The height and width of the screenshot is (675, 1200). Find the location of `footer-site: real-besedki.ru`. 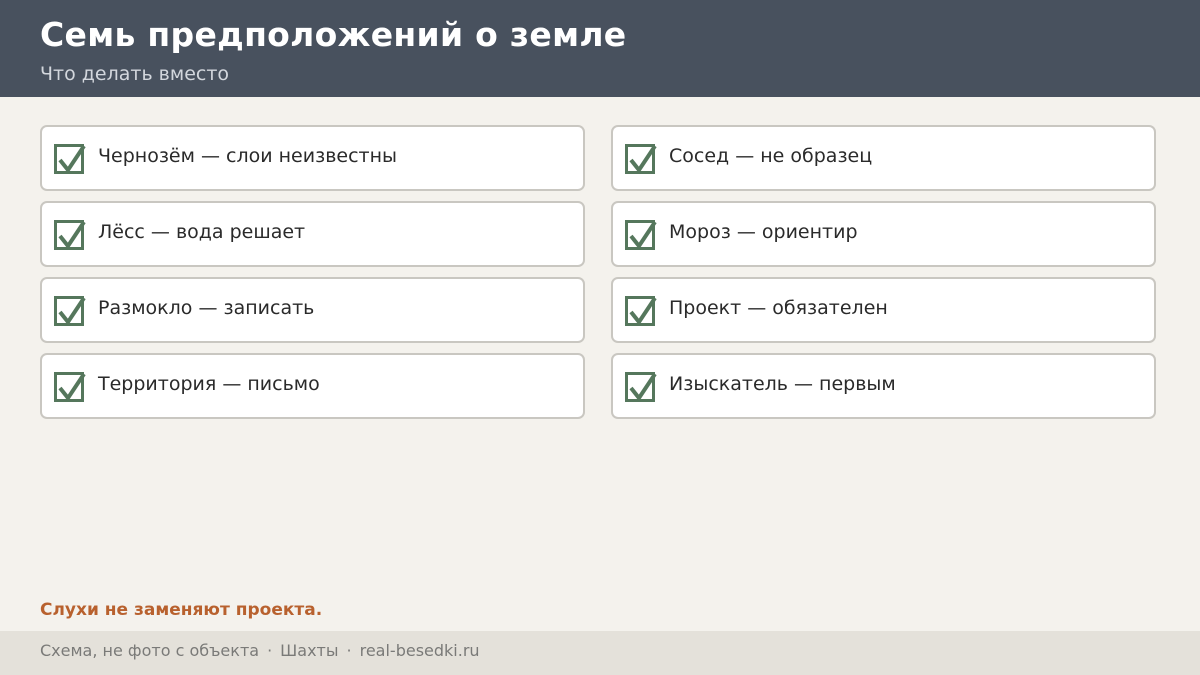

footer-site: real-besedki.ru is located at coordinates (419, 650).